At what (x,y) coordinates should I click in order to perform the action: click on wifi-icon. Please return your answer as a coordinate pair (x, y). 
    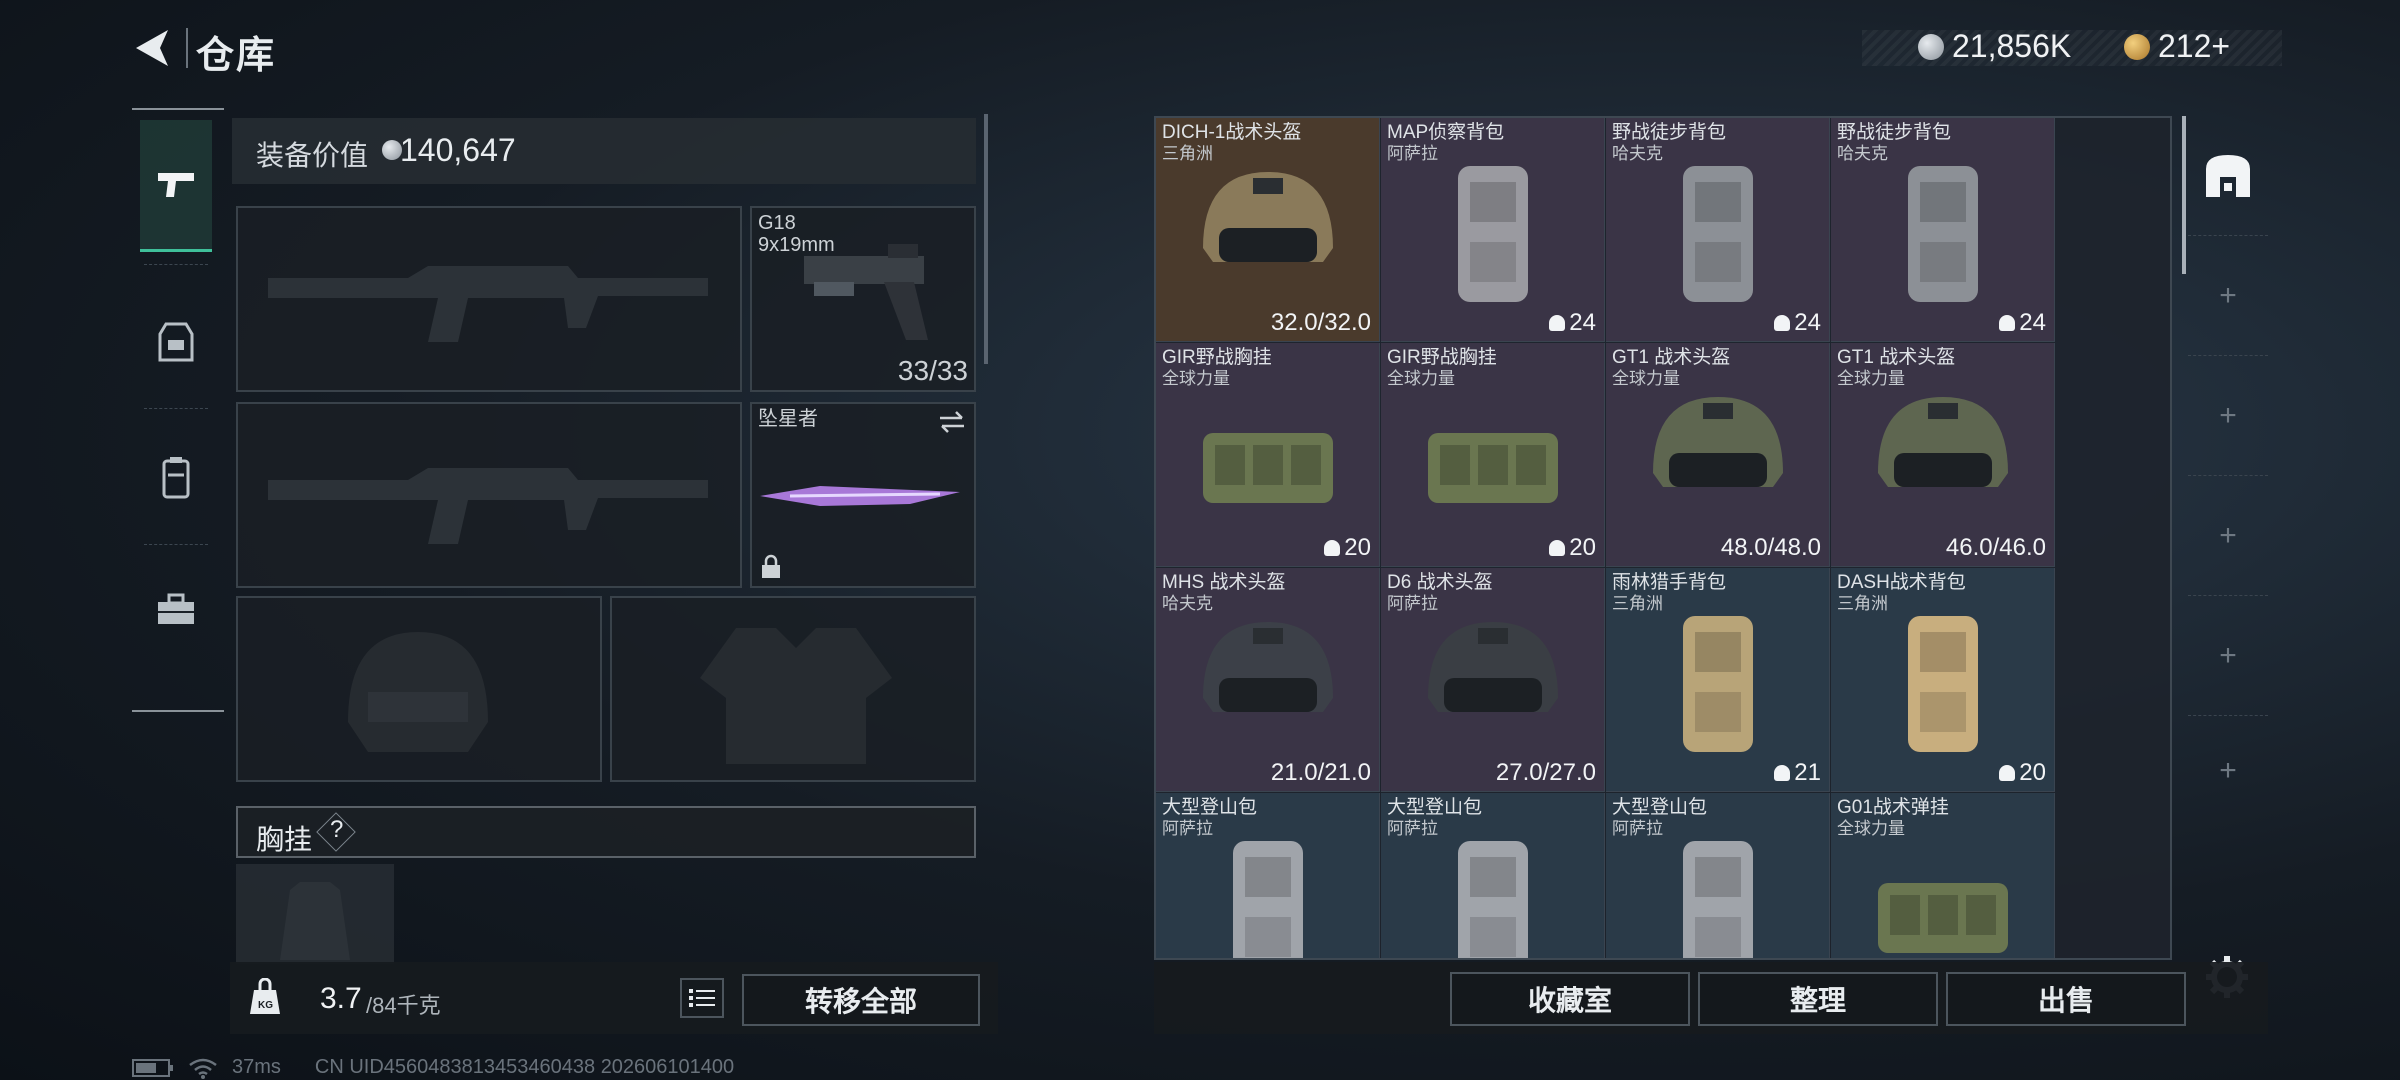
    Looking at the image, I should click on (203, 1068).